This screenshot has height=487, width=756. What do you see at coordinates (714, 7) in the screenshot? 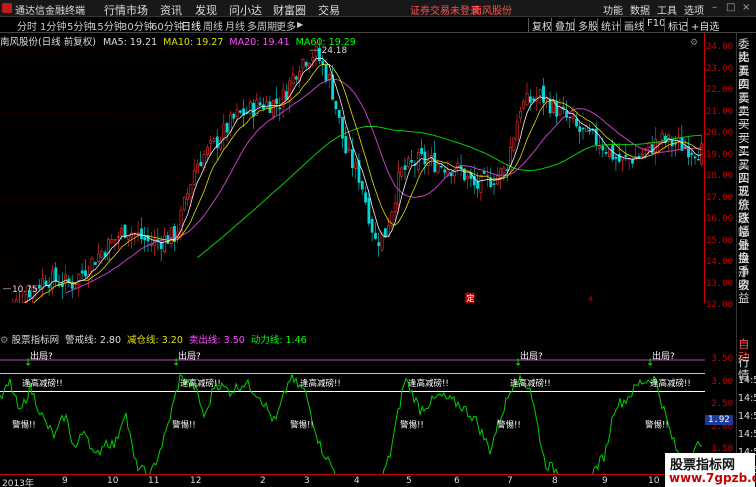
I see `minimize-icon: –` at bounding box center [714, 7].